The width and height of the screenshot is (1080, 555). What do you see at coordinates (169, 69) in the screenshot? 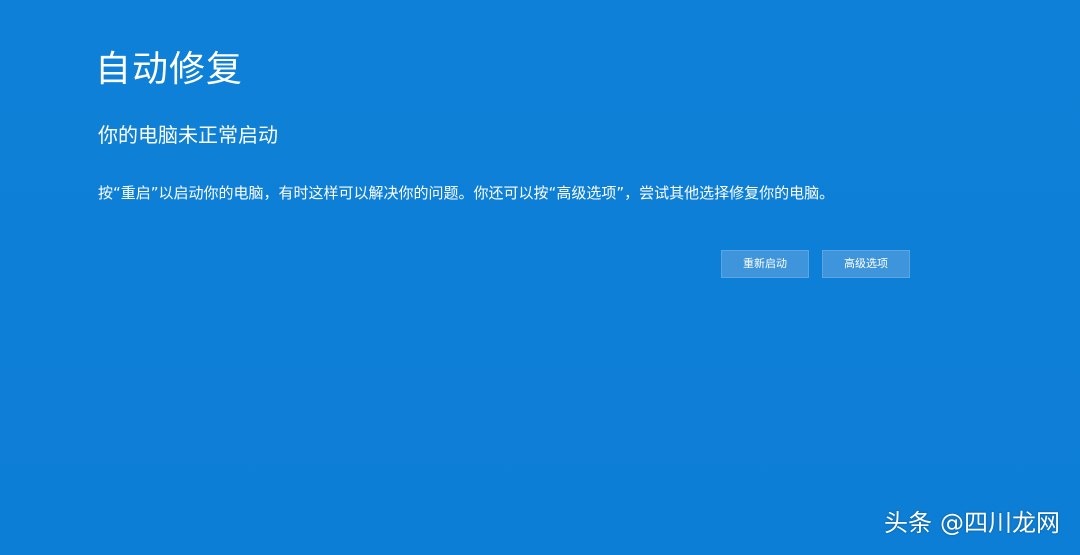
I see `page-title: 自动修复` at bounding box center [169, 69].